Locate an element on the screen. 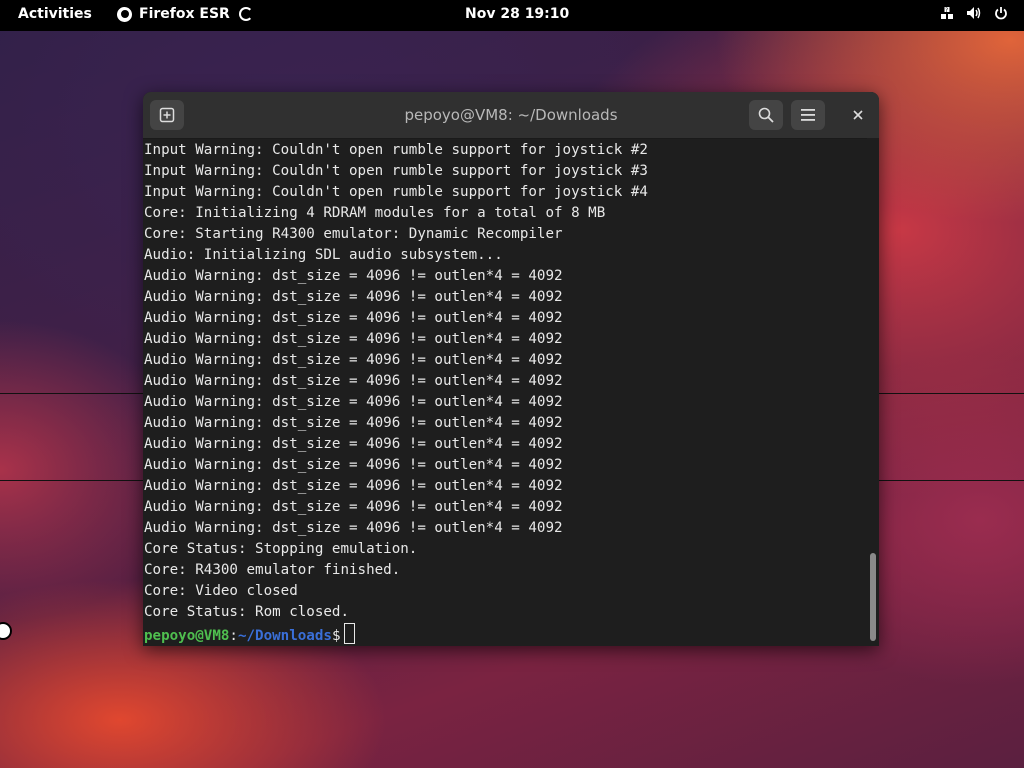  scrollbar-thumb is located at coordinates (873, 597).